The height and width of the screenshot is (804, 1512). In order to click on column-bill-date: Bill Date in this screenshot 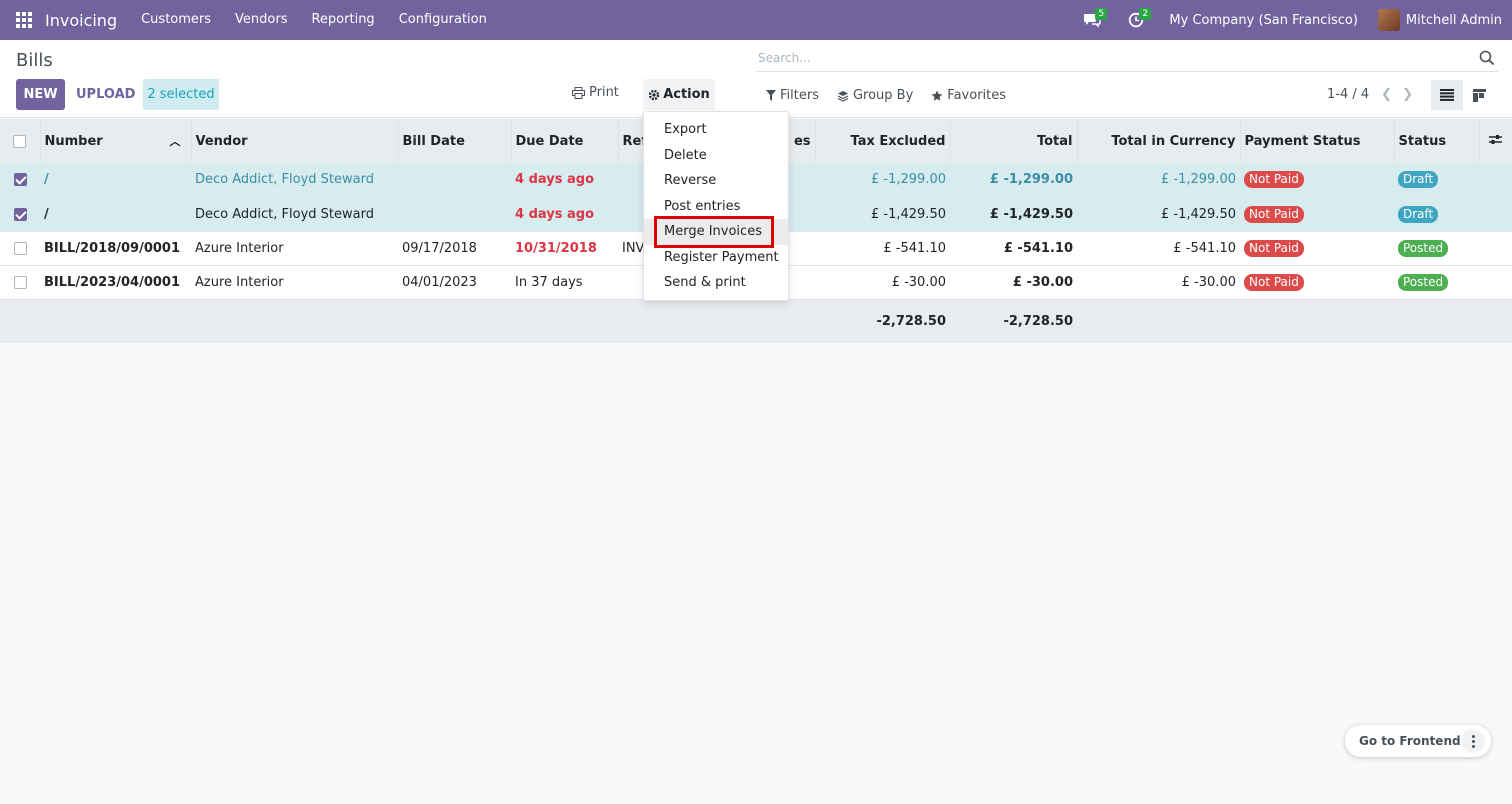, I will do `click(455, 141)`.